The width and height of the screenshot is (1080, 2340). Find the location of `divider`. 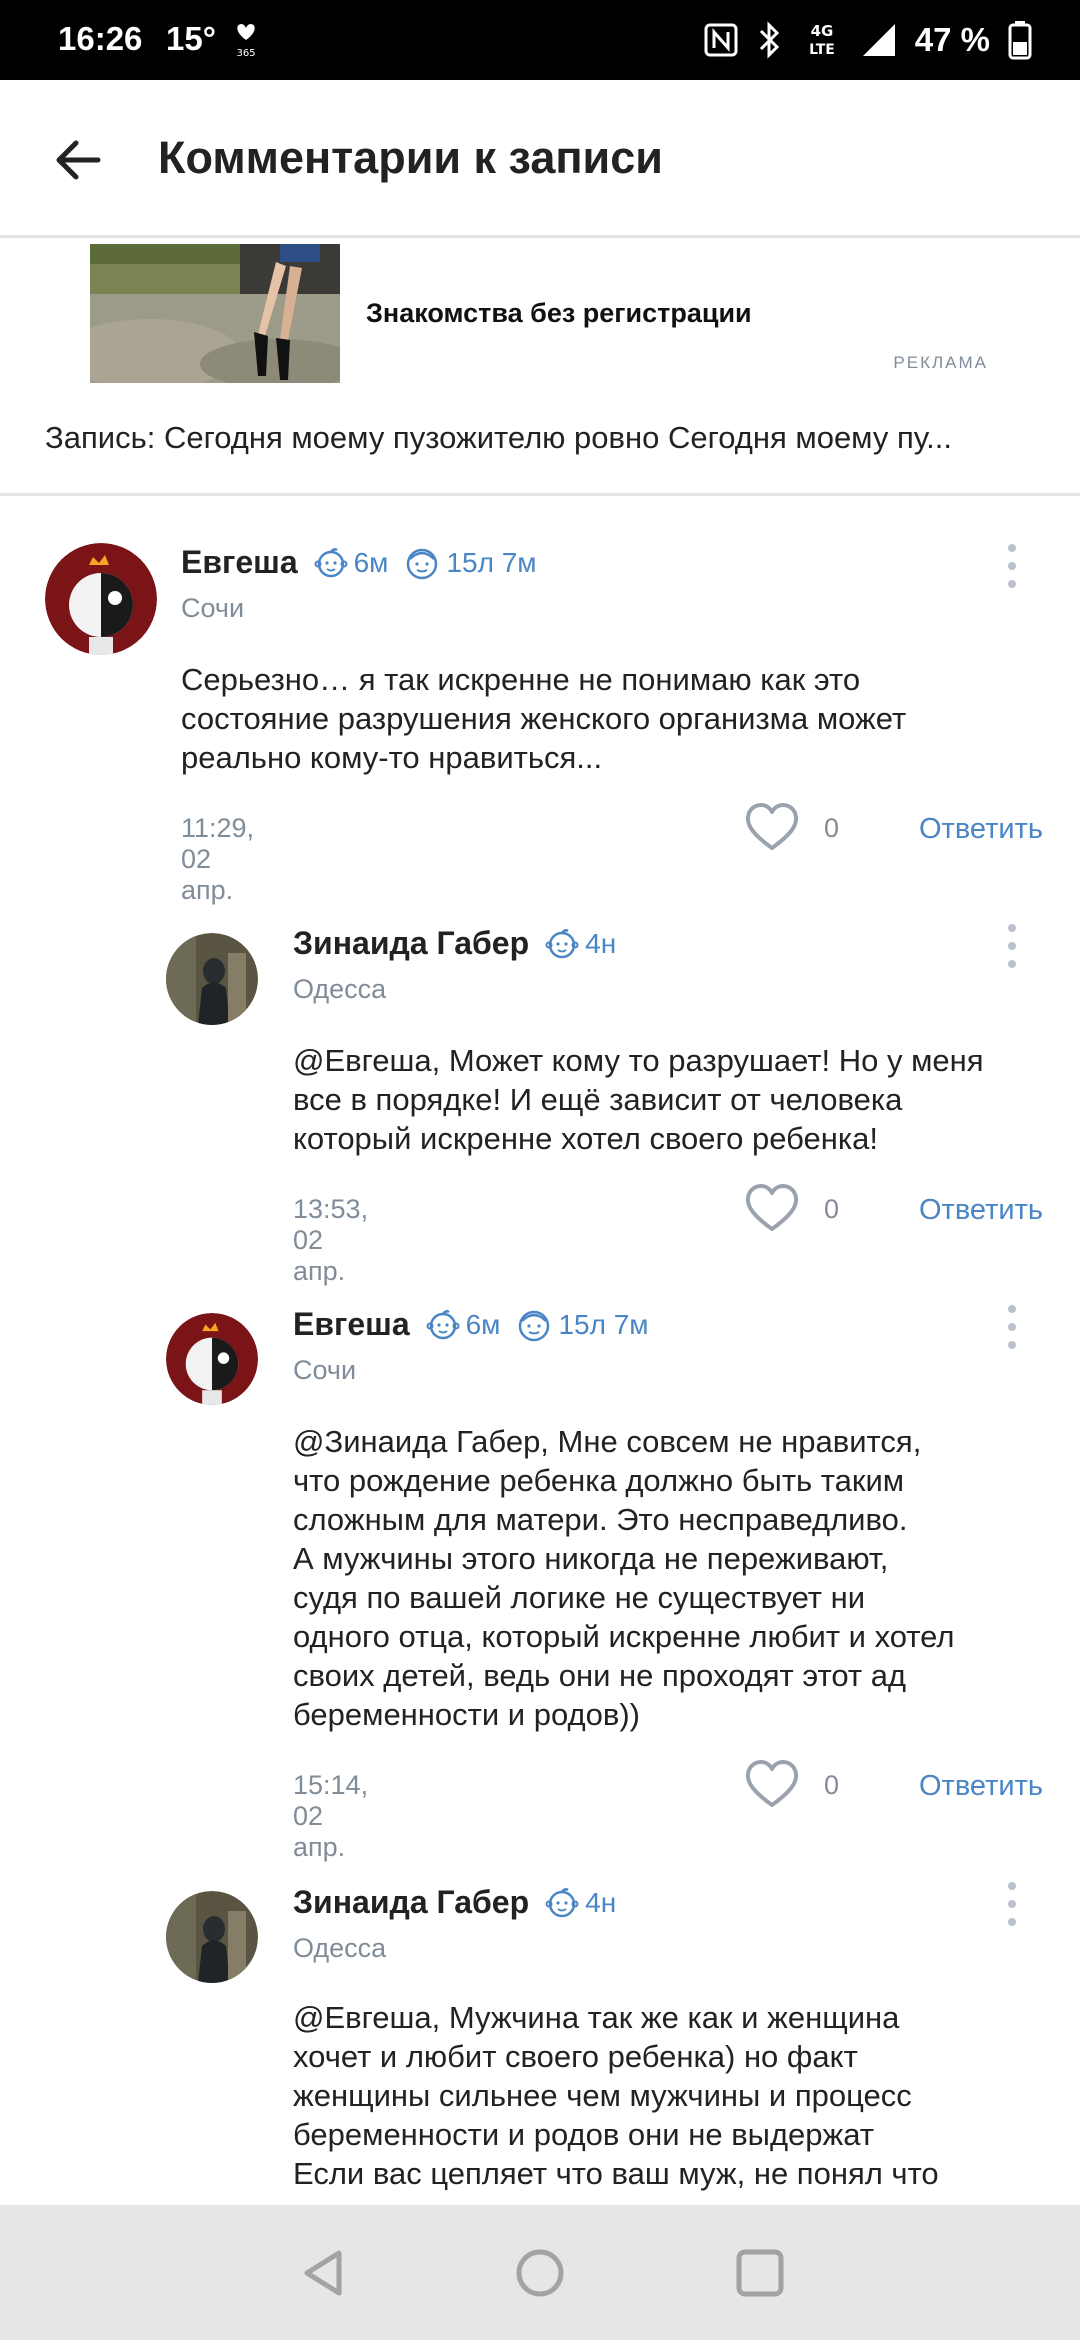

divider is located at coordinates (540, 494).